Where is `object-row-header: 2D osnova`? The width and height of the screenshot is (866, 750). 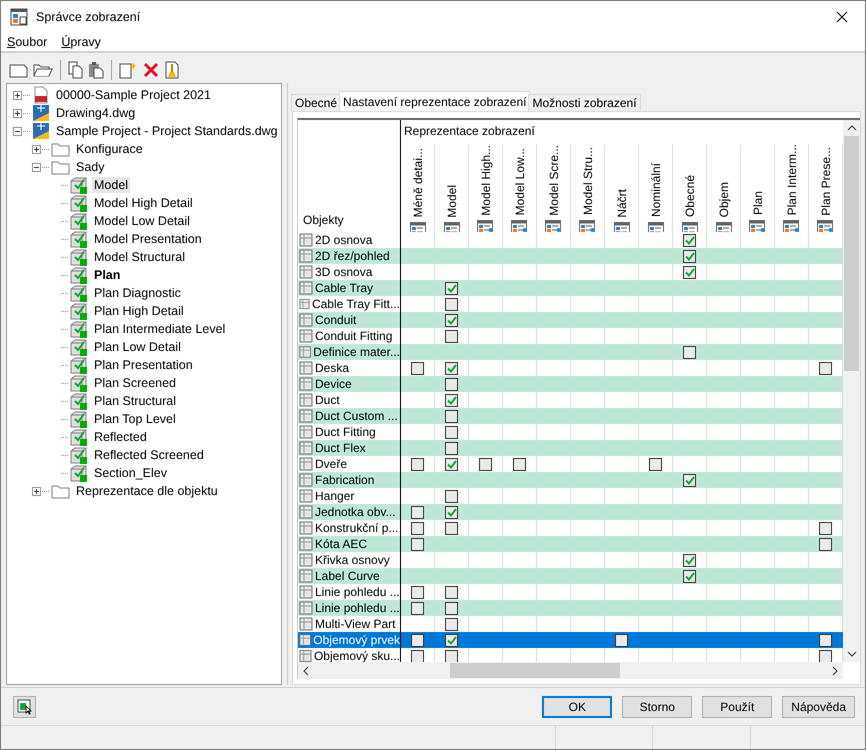
object-row-header: 2D osnova is located at coordinates (349, 240).